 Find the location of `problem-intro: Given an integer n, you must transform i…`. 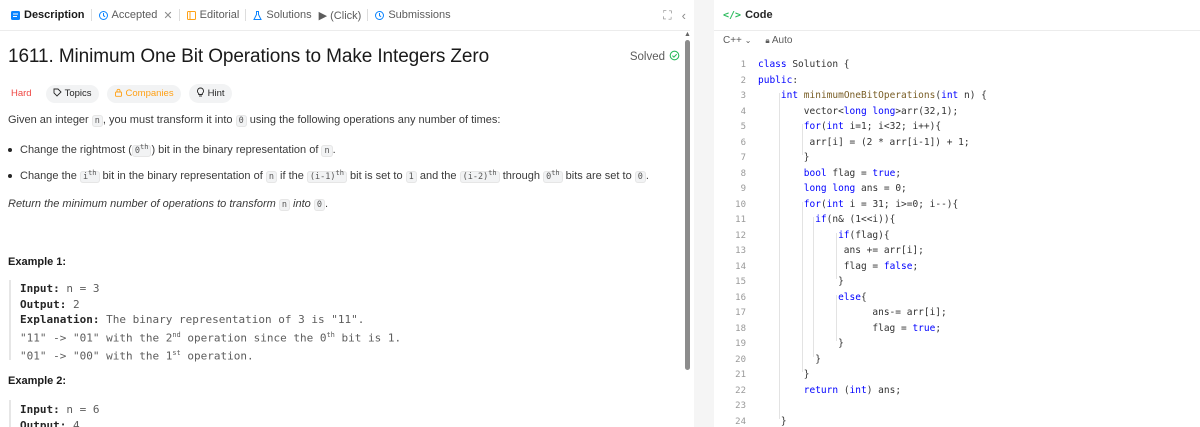

problem-intro: Given an integer n, you must transform i… is located at coordinates (254, 120).